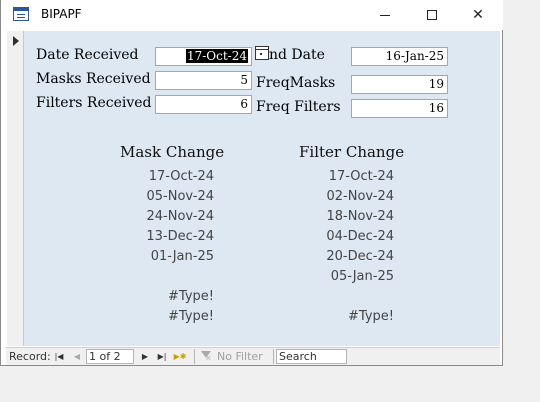 The width and height of the screenshot is (540, 402). I want to click on record-label: Record:, so click(30, 356).